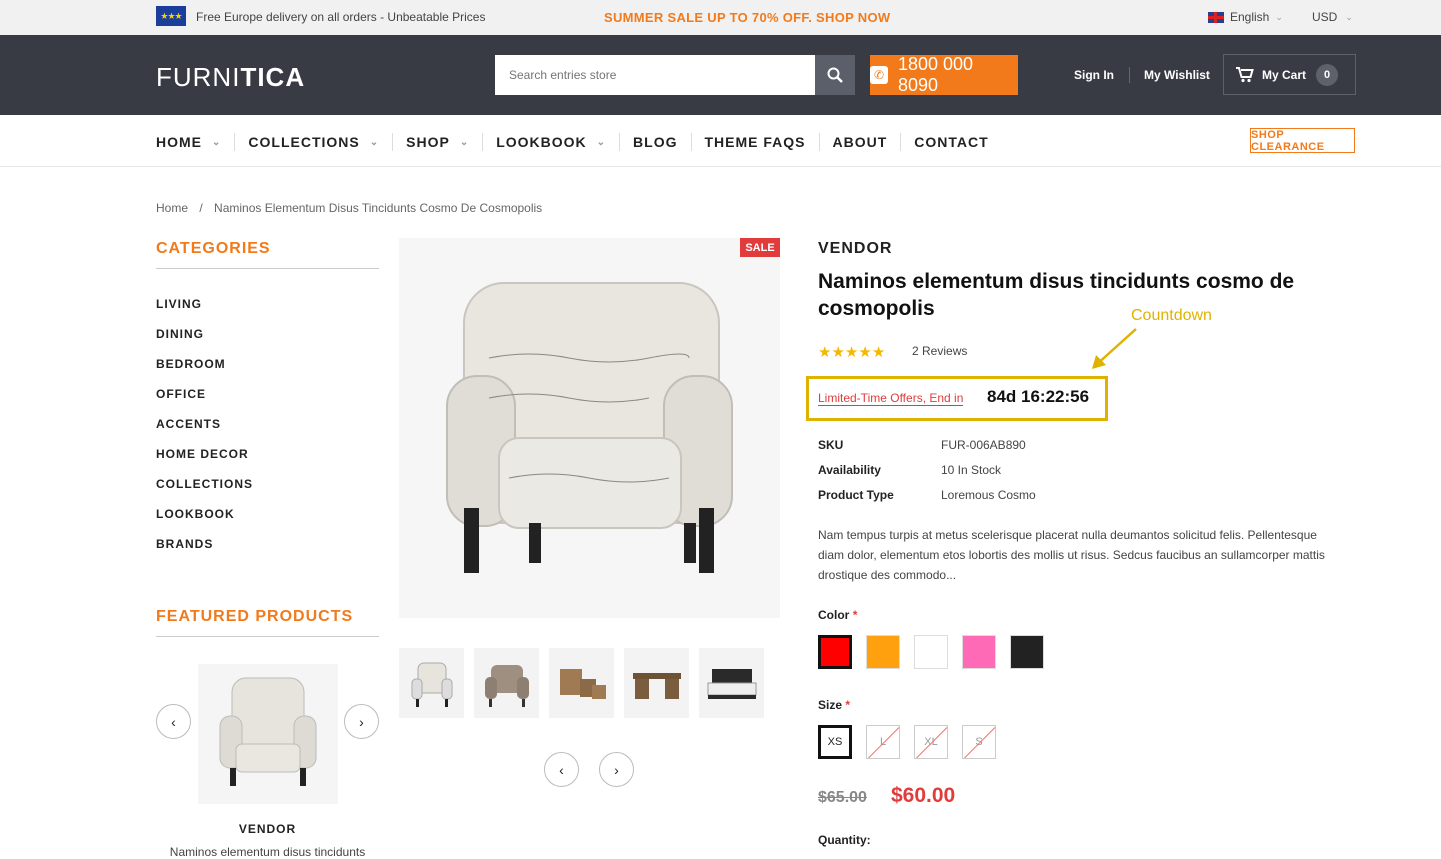 The height and width of the screenshot is (859, 1441). I want to click on thumbnail-sofa-chair, so click(506, 683).